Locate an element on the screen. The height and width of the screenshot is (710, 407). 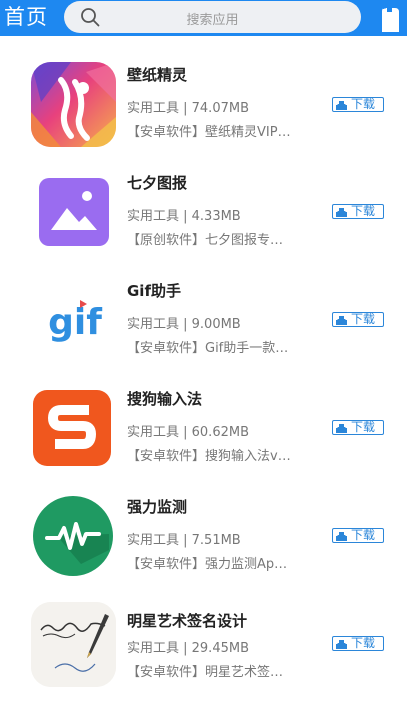
app-name: 明星艺术签名设计 is located at coordinates (187, 620).